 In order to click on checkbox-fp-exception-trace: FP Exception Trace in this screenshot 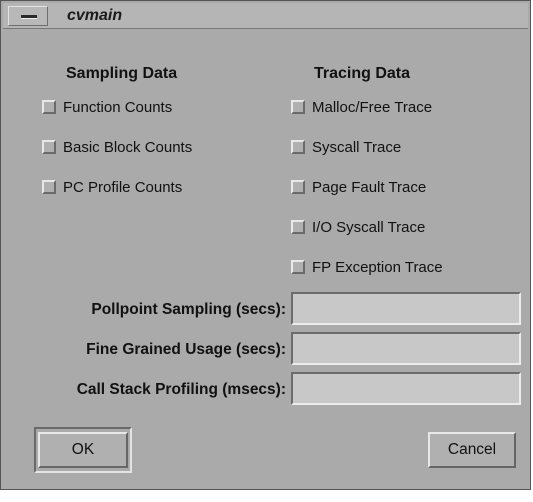, I will do `click(367, 267)`.